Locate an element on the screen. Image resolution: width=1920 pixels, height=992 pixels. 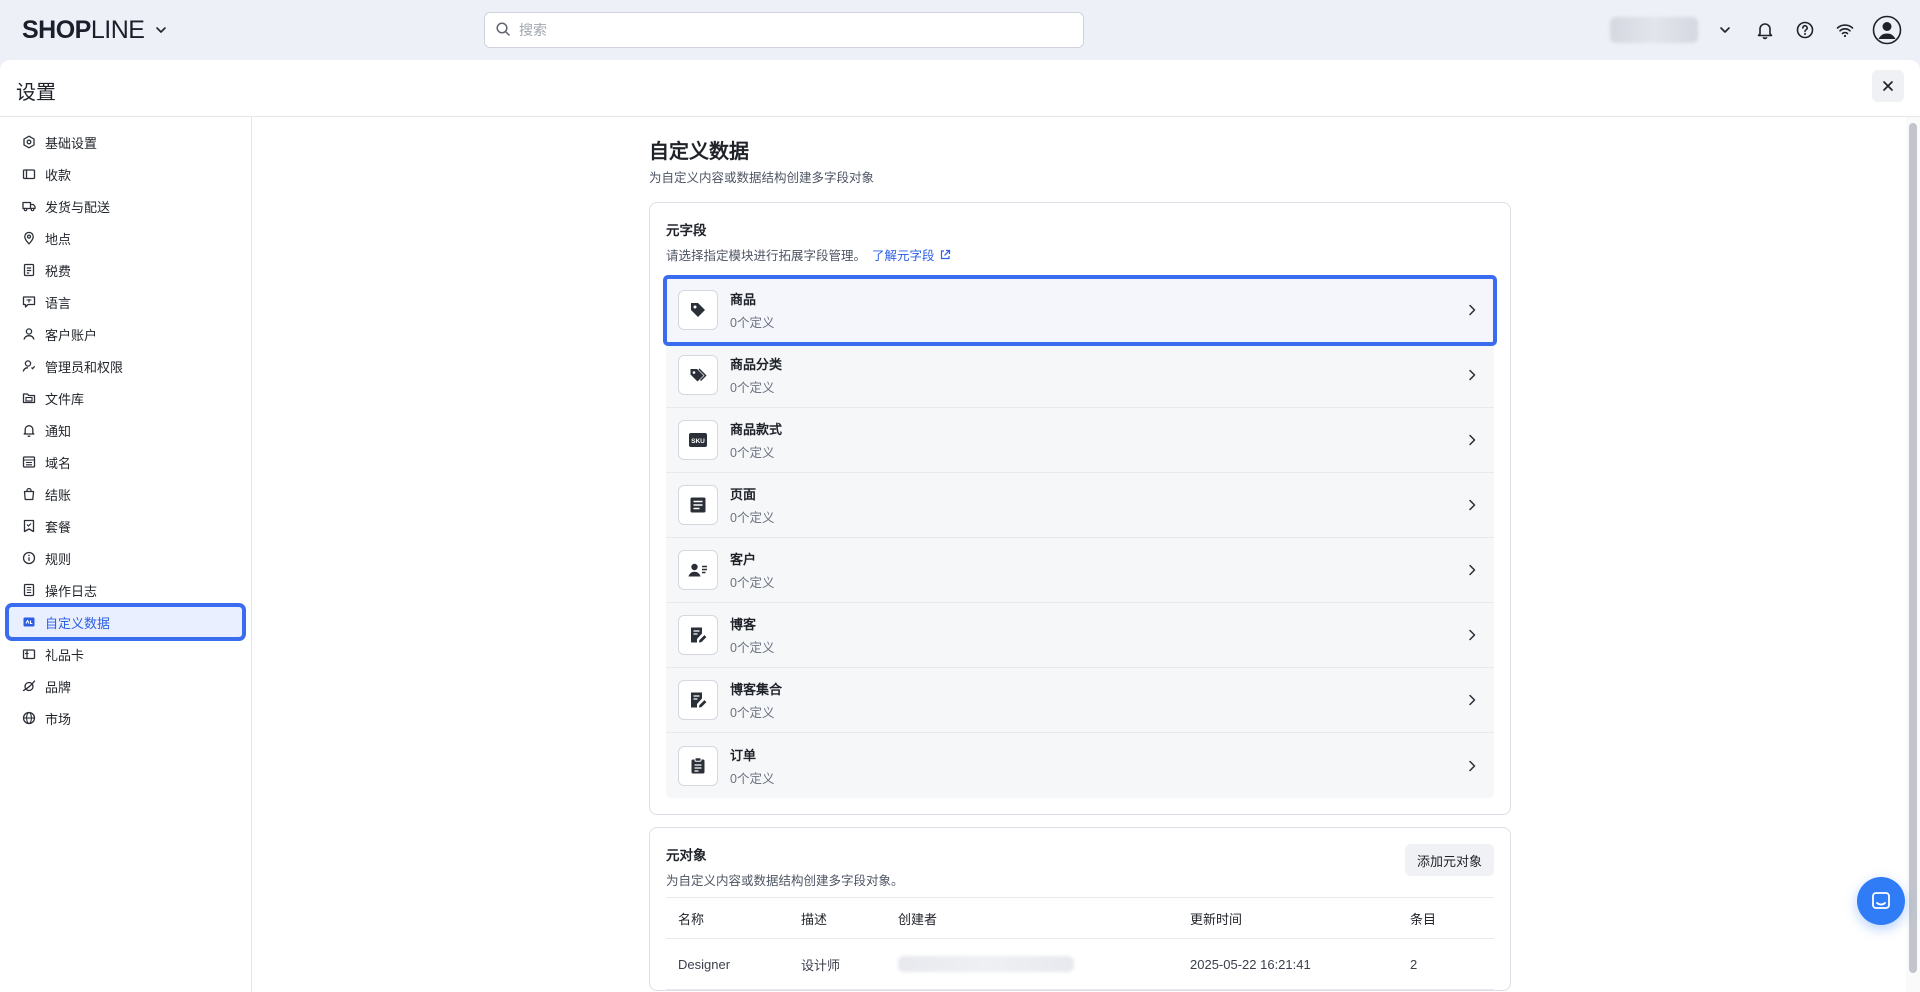
sidebar-item-basic-settings: 基础设置 is located at coordinates (125, 142).